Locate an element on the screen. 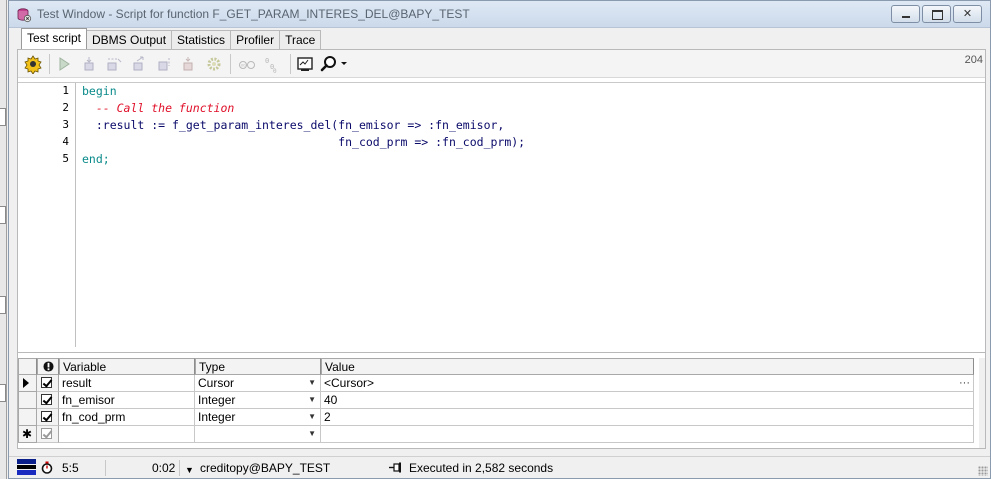  step-out-icon is located at coordinates (164, 64).